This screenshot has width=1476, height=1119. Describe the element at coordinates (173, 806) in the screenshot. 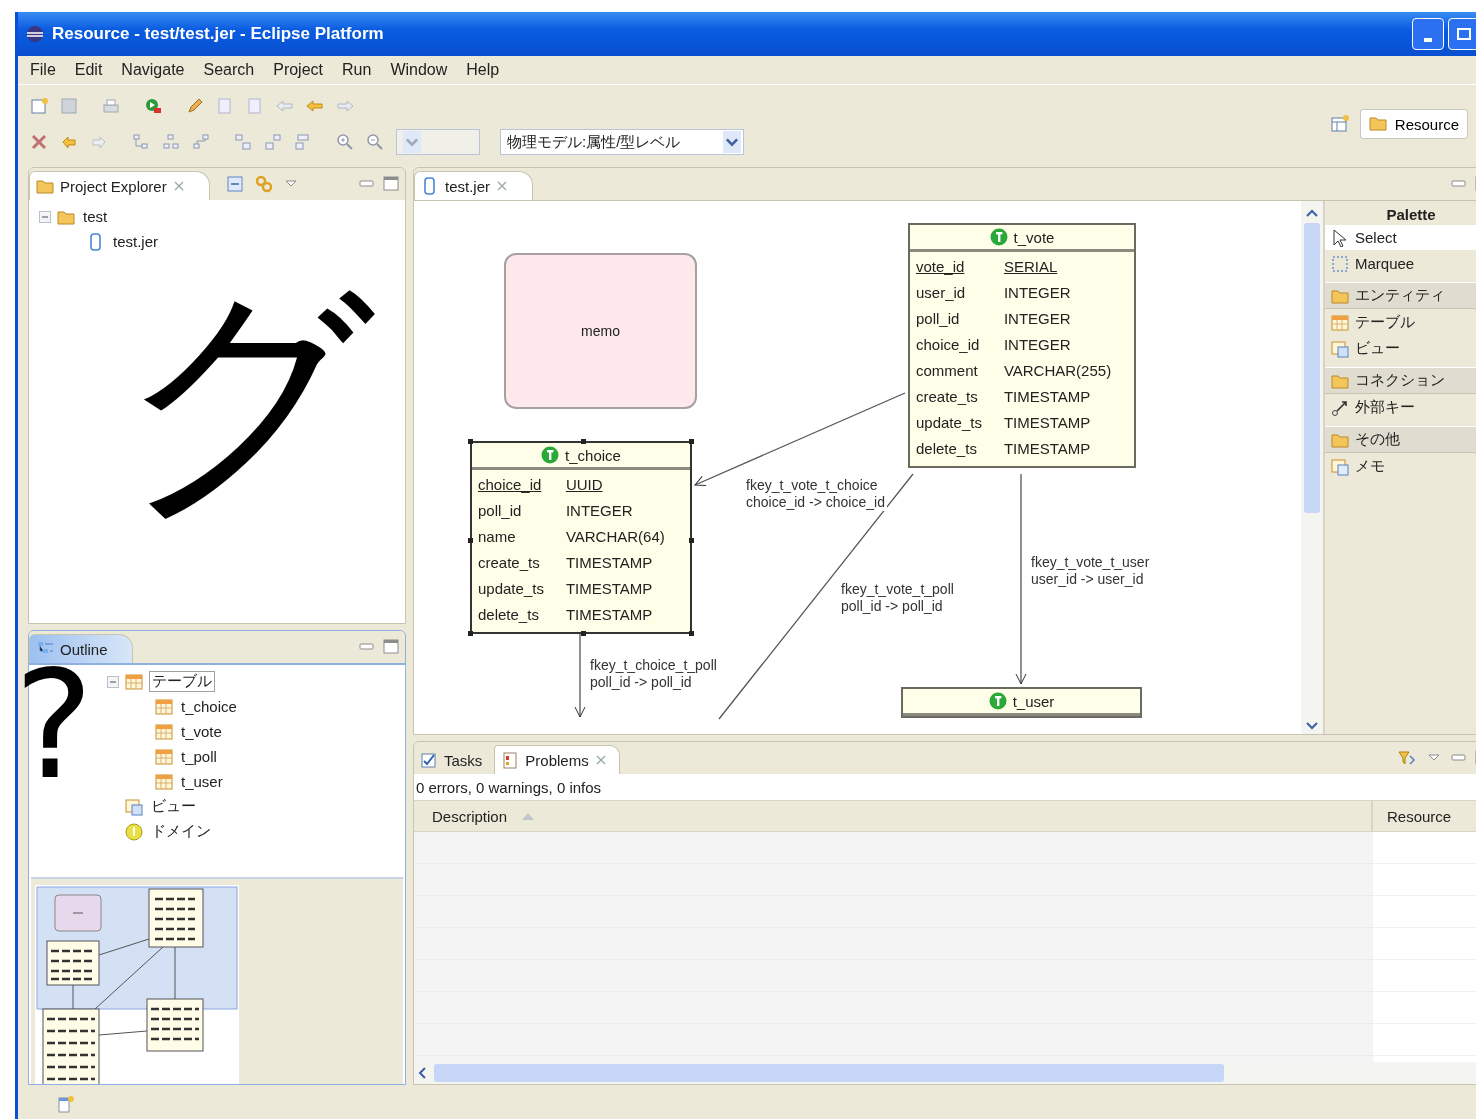

I see `tree-item: ビュー` at that location.